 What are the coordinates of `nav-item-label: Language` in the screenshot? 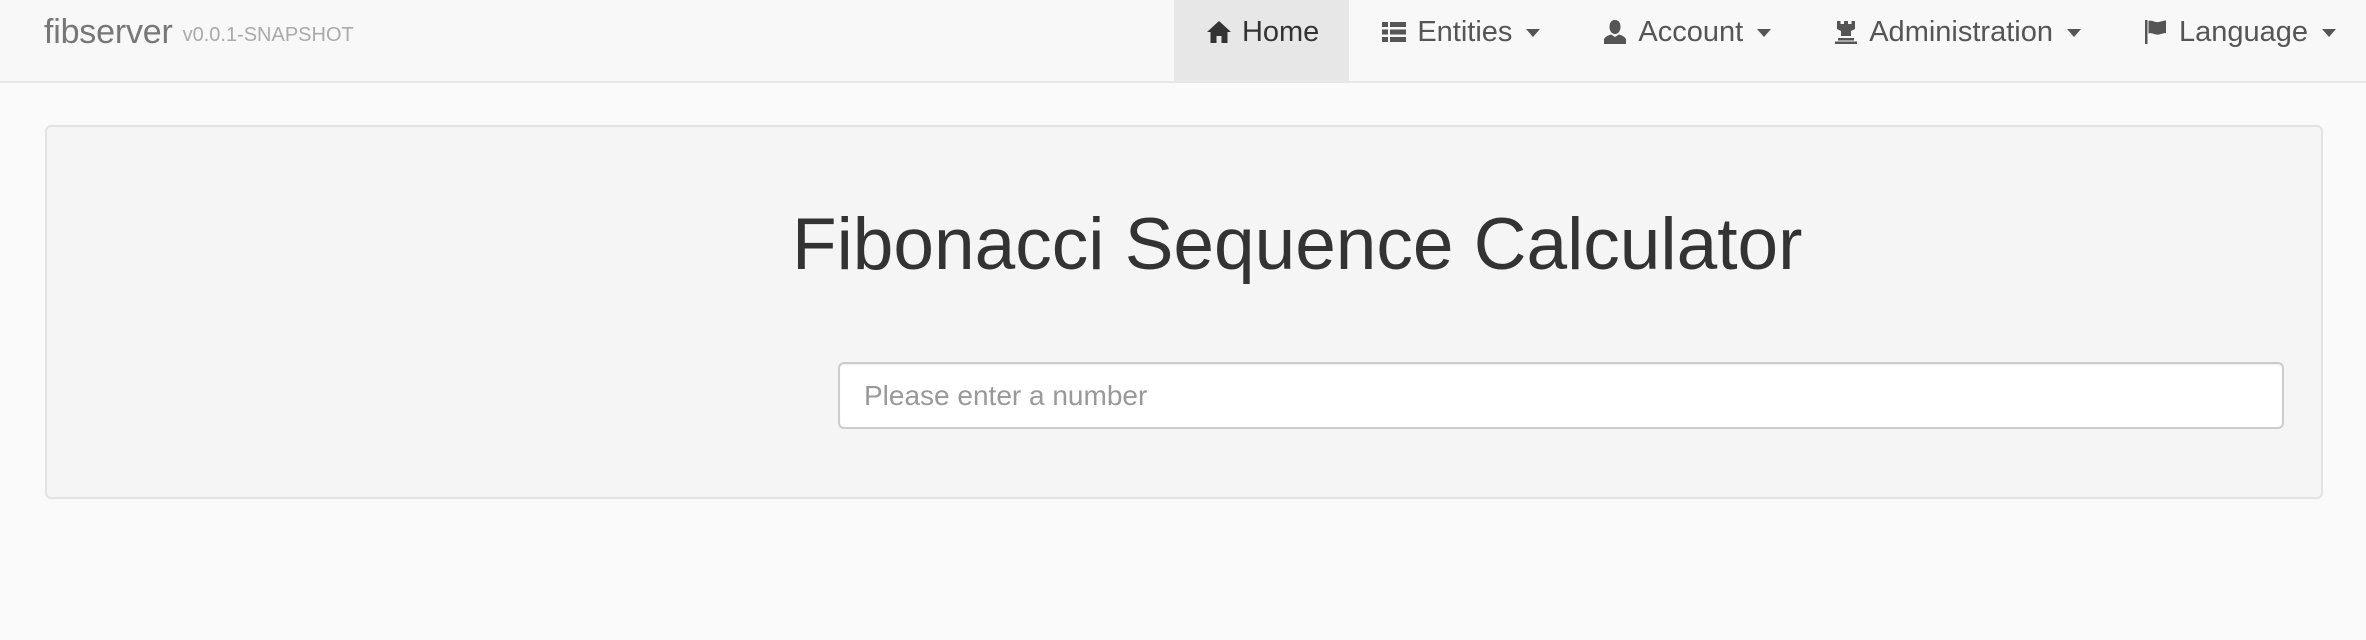 It's located at (2243, 31).